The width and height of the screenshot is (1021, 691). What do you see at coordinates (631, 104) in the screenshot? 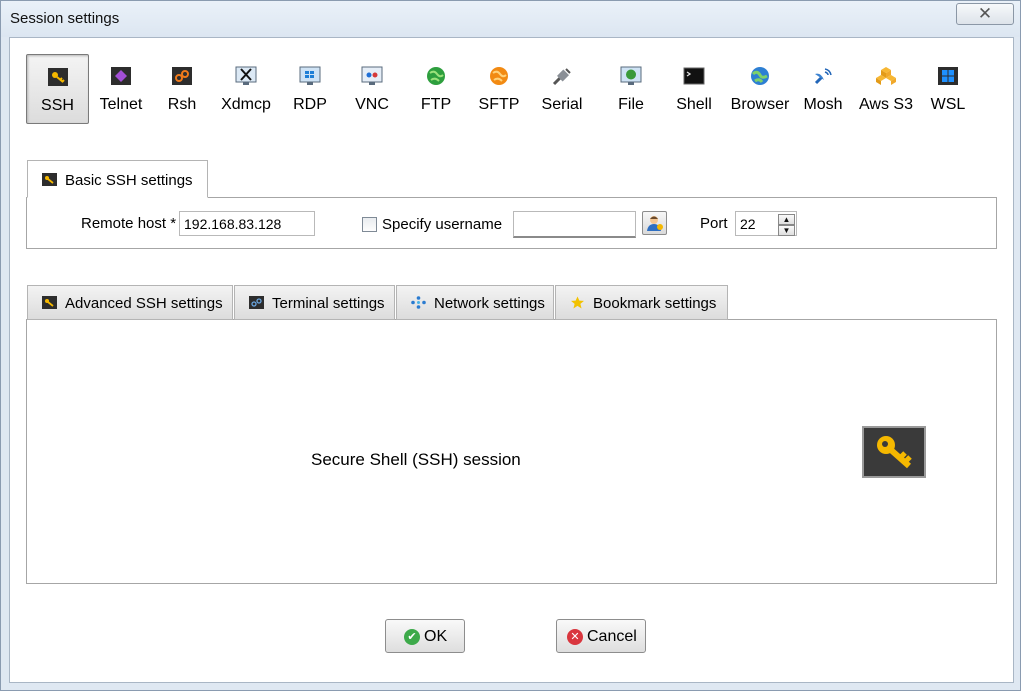
I see `session-type-label: File` at bounding box center [631, 104].